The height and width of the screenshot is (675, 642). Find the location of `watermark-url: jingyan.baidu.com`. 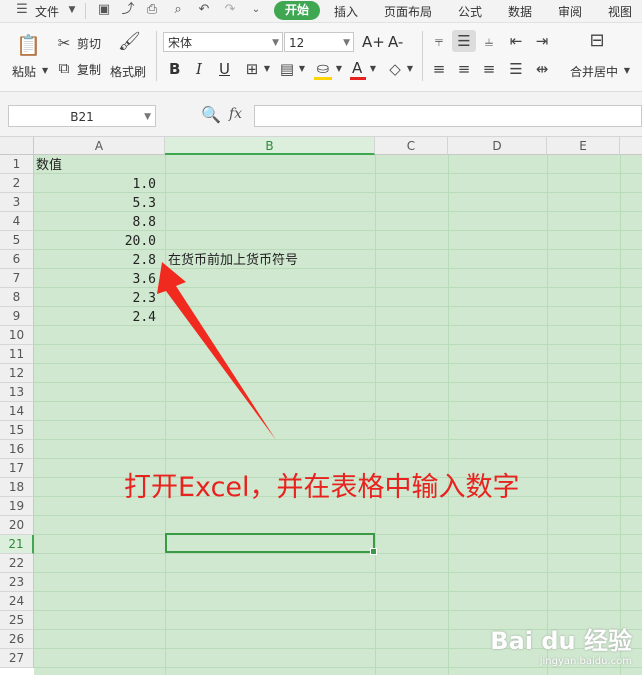

watermark-url: jingyan.baidu.com is located at coordinates (585, 661).